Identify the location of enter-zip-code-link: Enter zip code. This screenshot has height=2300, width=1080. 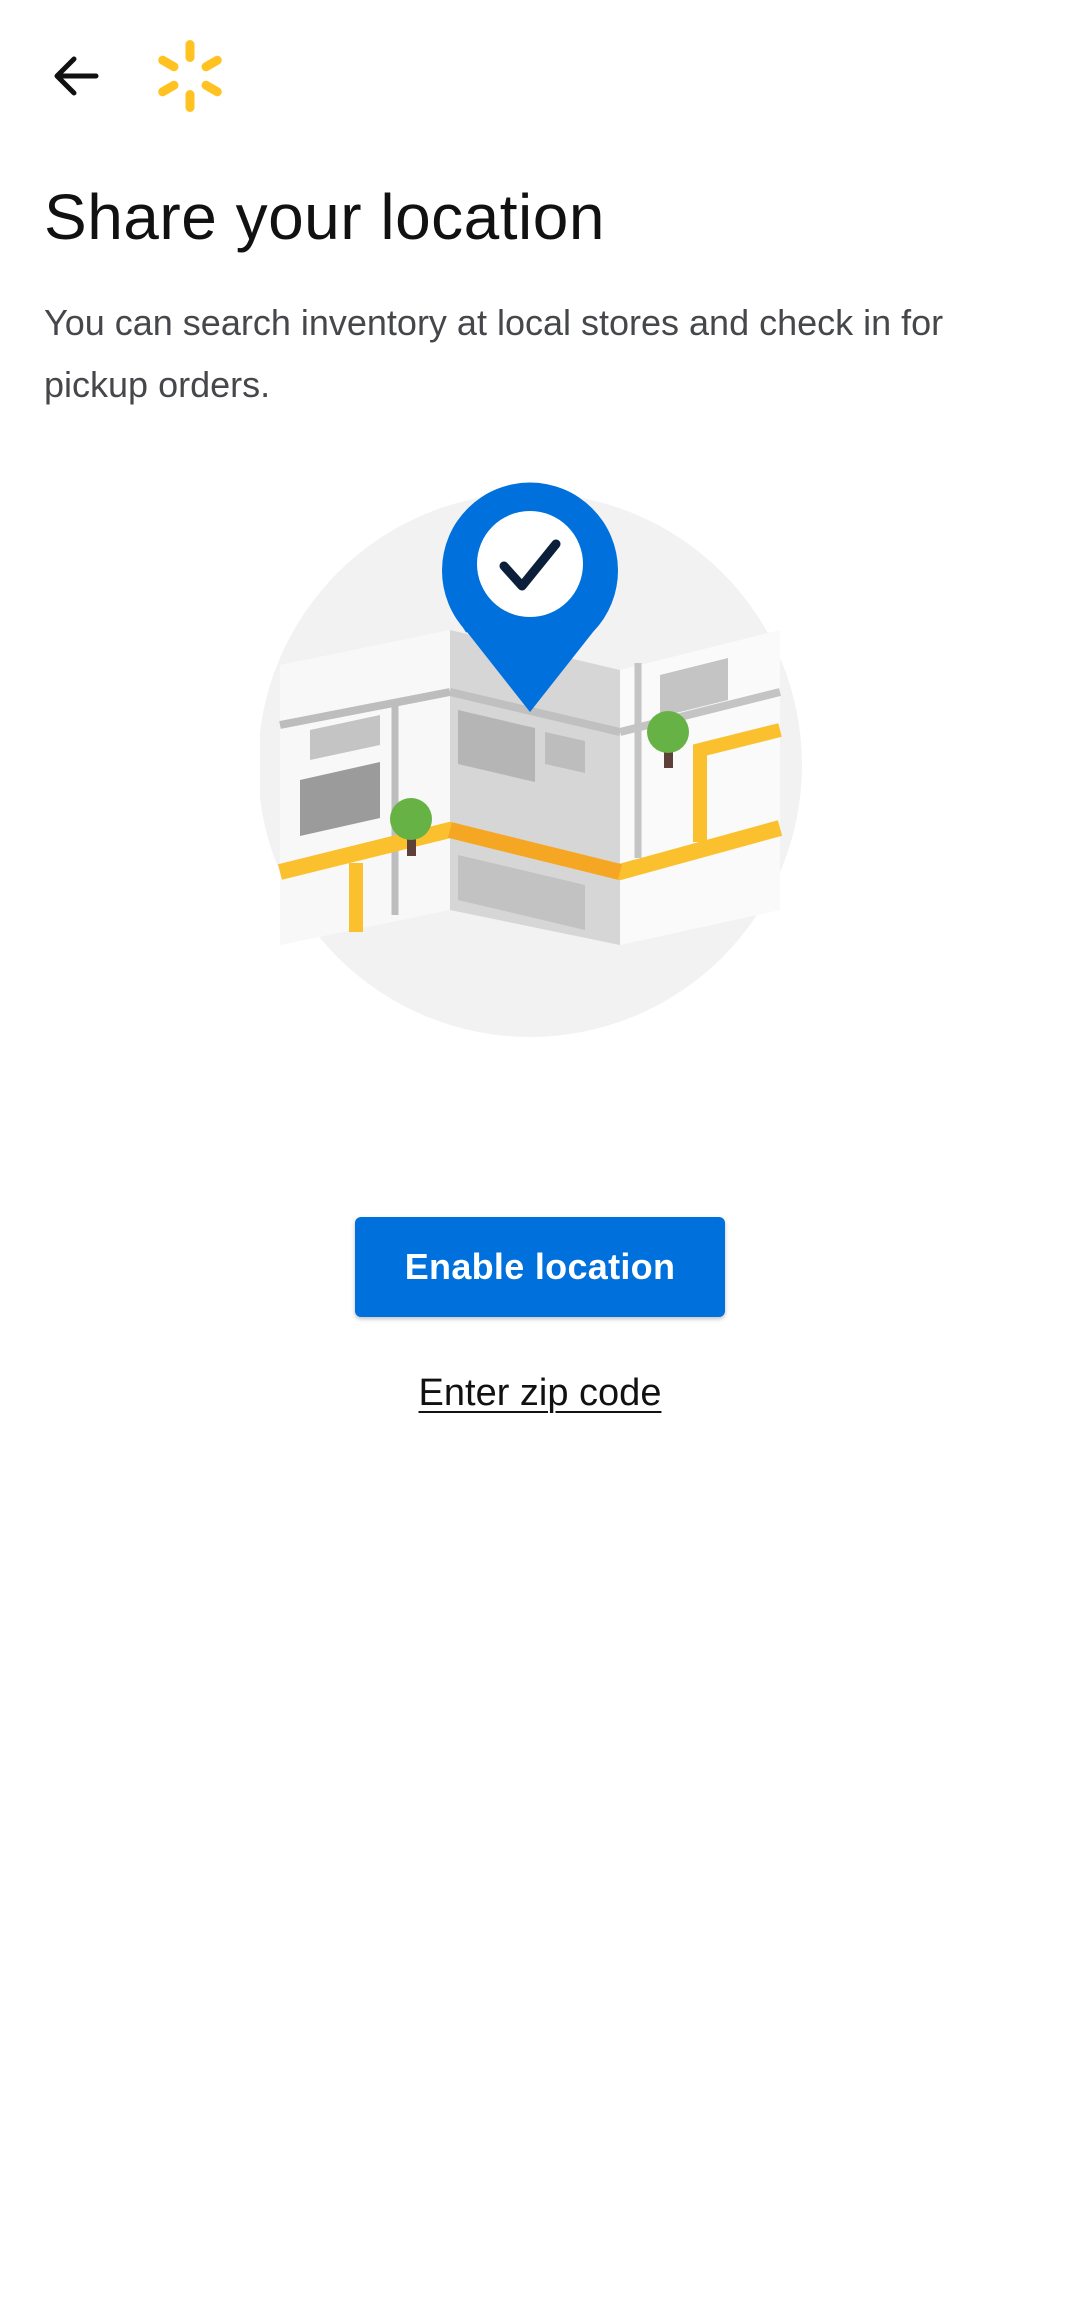
(540, 1393).